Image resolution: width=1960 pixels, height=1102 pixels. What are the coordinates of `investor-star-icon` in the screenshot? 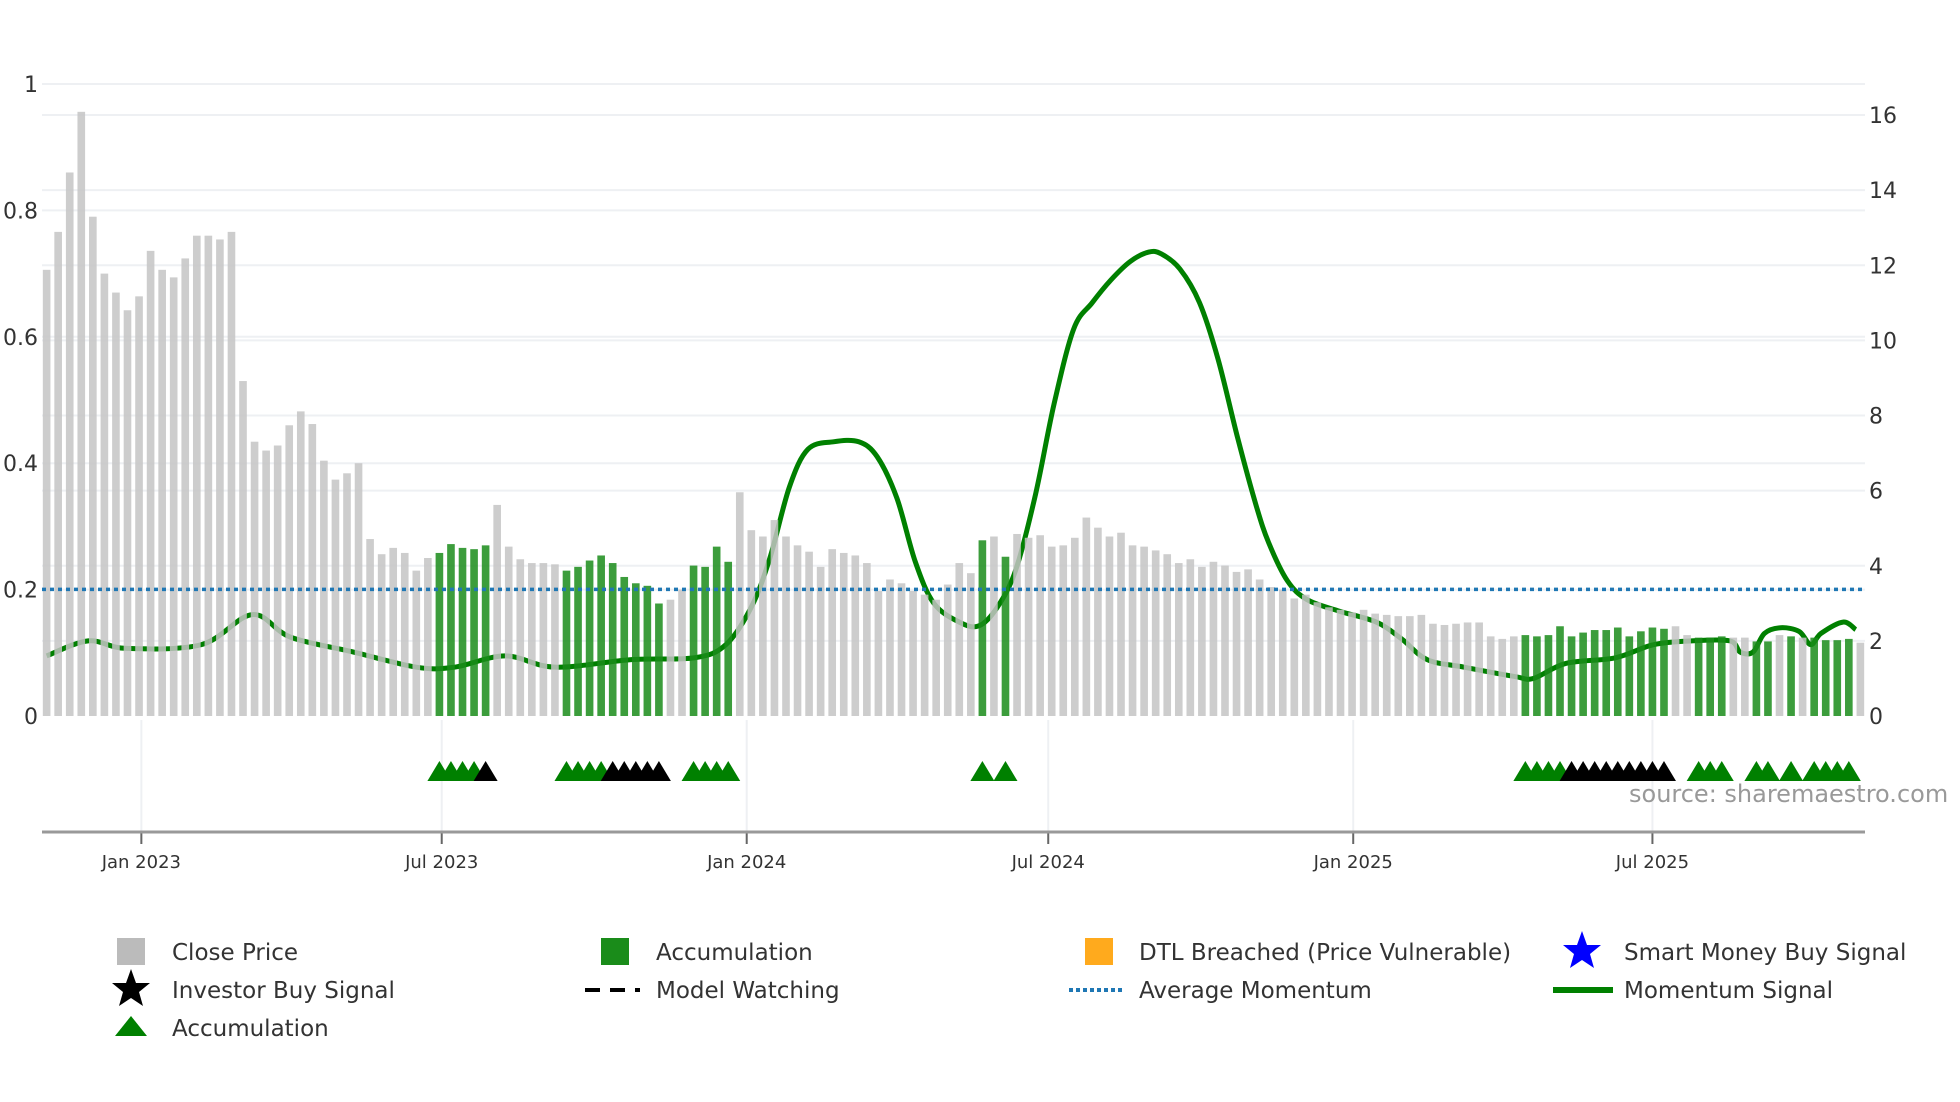 It's located at (131, 987).